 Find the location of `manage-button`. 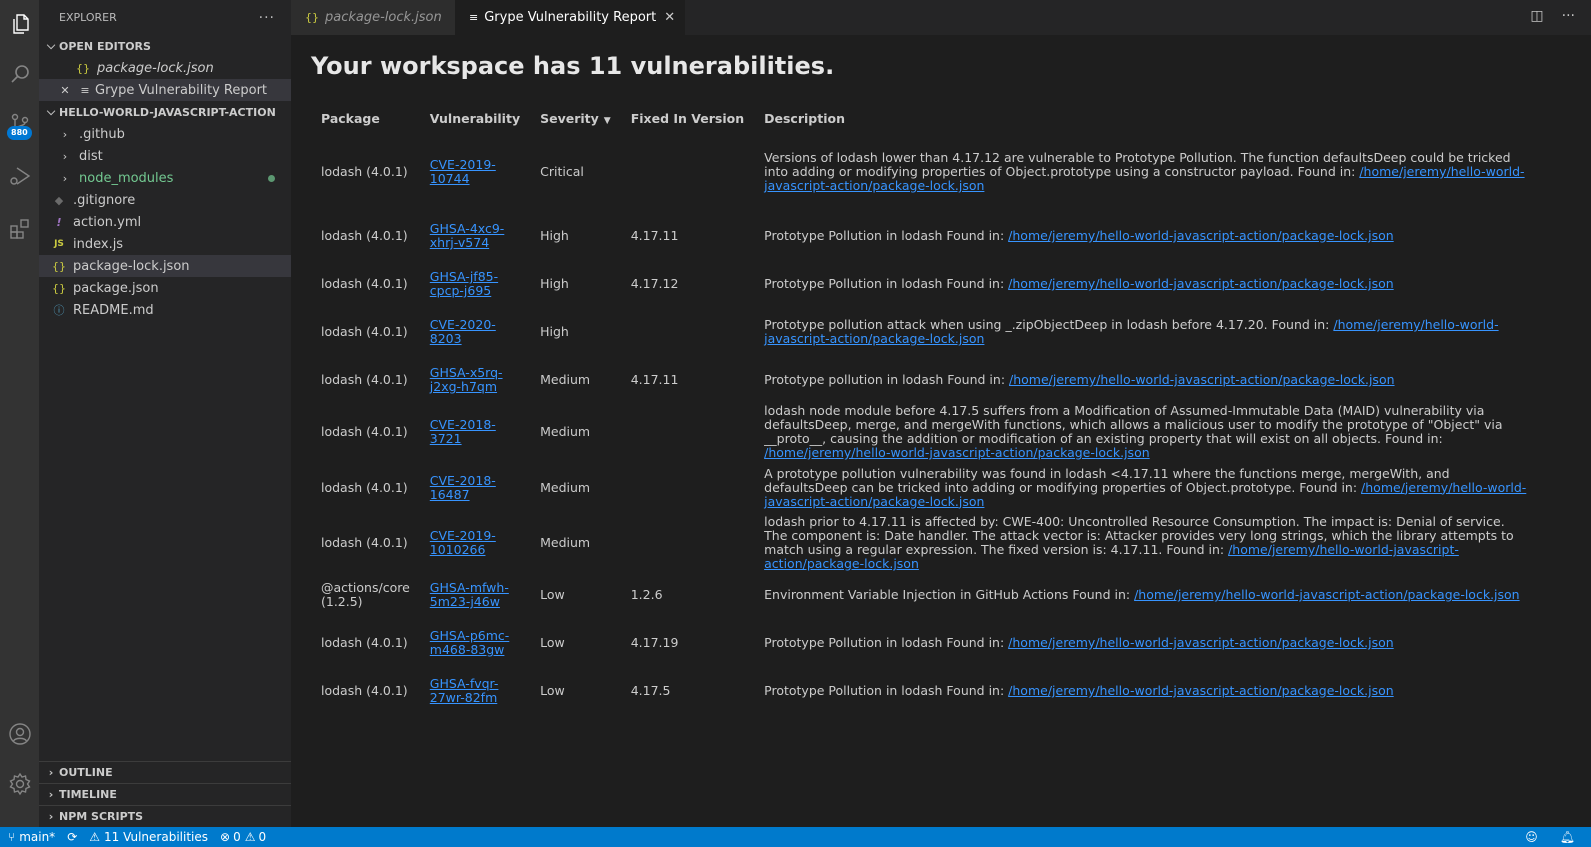

manage-button is located at coordinates (19, 784).